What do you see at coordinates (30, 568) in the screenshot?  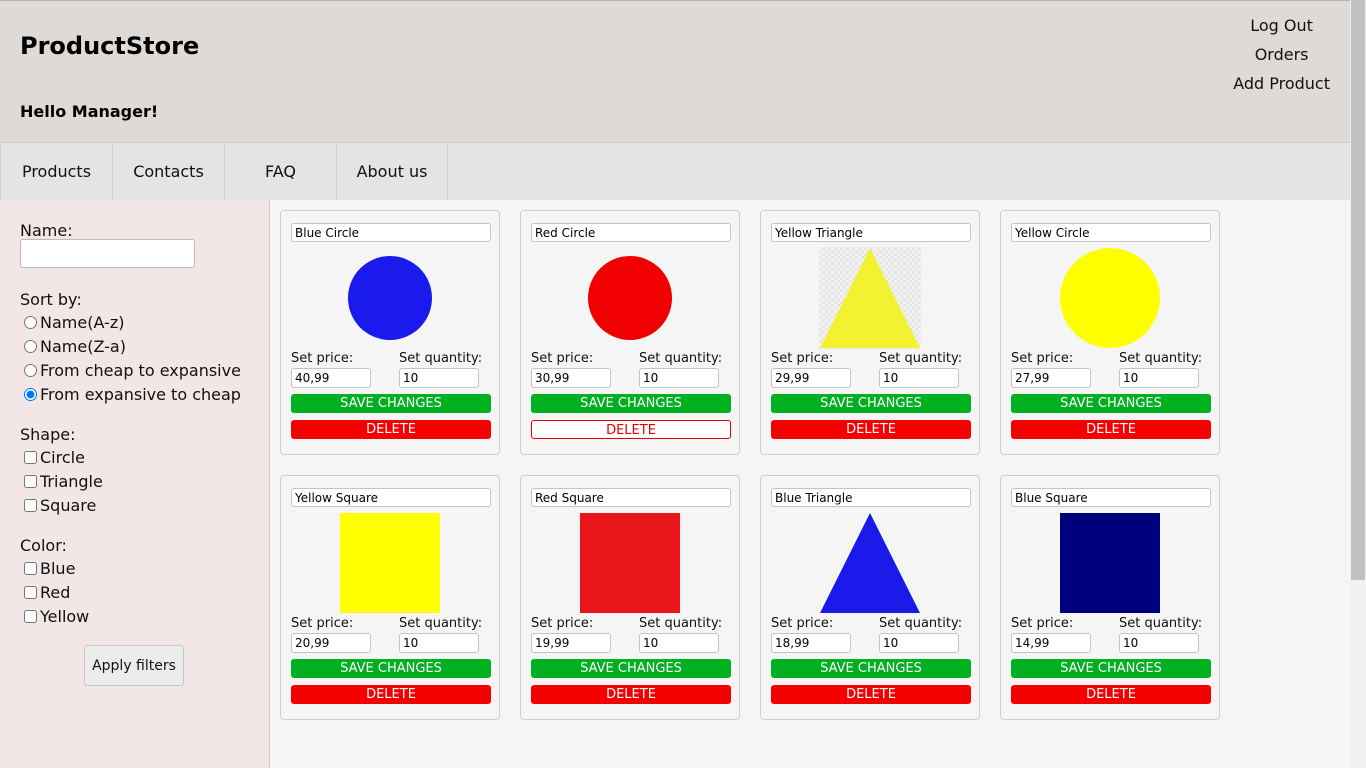 I see `color-checkbox-blue` at bounding box center [30, 568].